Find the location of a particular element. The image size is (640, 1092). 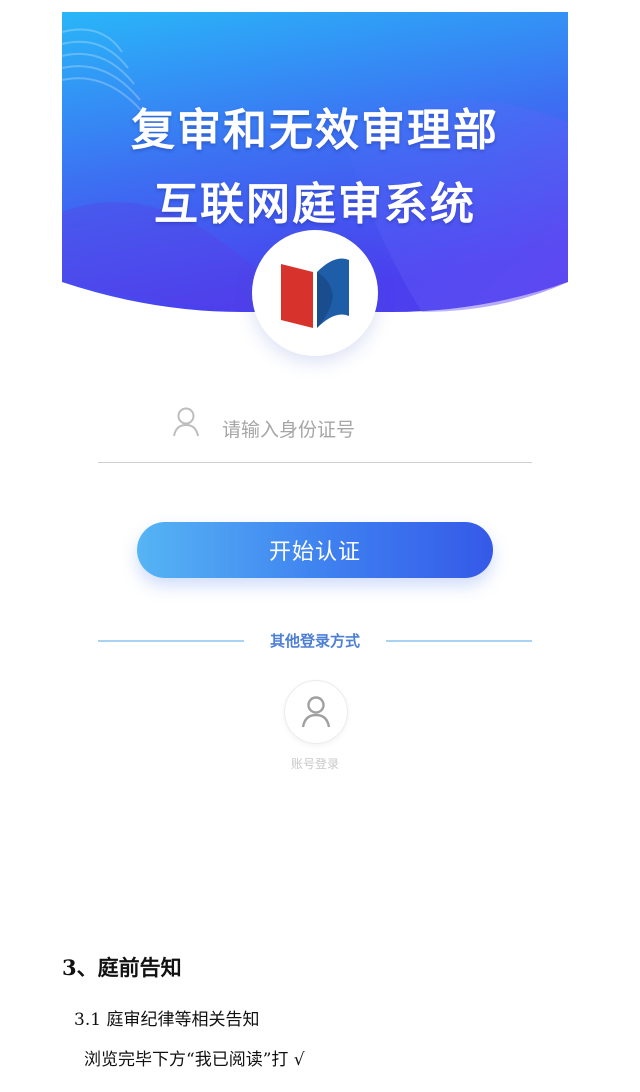

id-number-field is located at coordinates (315, 431).